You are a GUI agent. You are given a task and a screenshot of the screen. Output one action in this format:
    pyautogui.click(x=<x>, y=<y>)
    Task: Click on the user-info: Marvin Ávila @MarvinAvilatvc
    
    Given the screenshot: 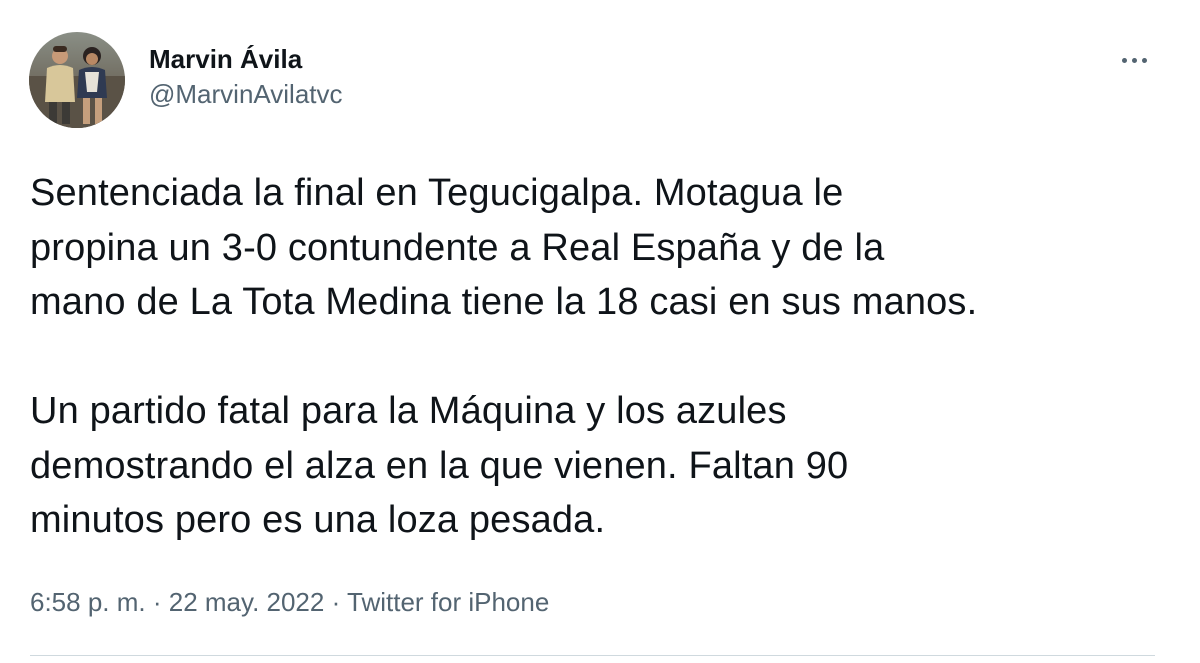 What is the action you would take?
    pyautogui.click(x=246, y=76)
    